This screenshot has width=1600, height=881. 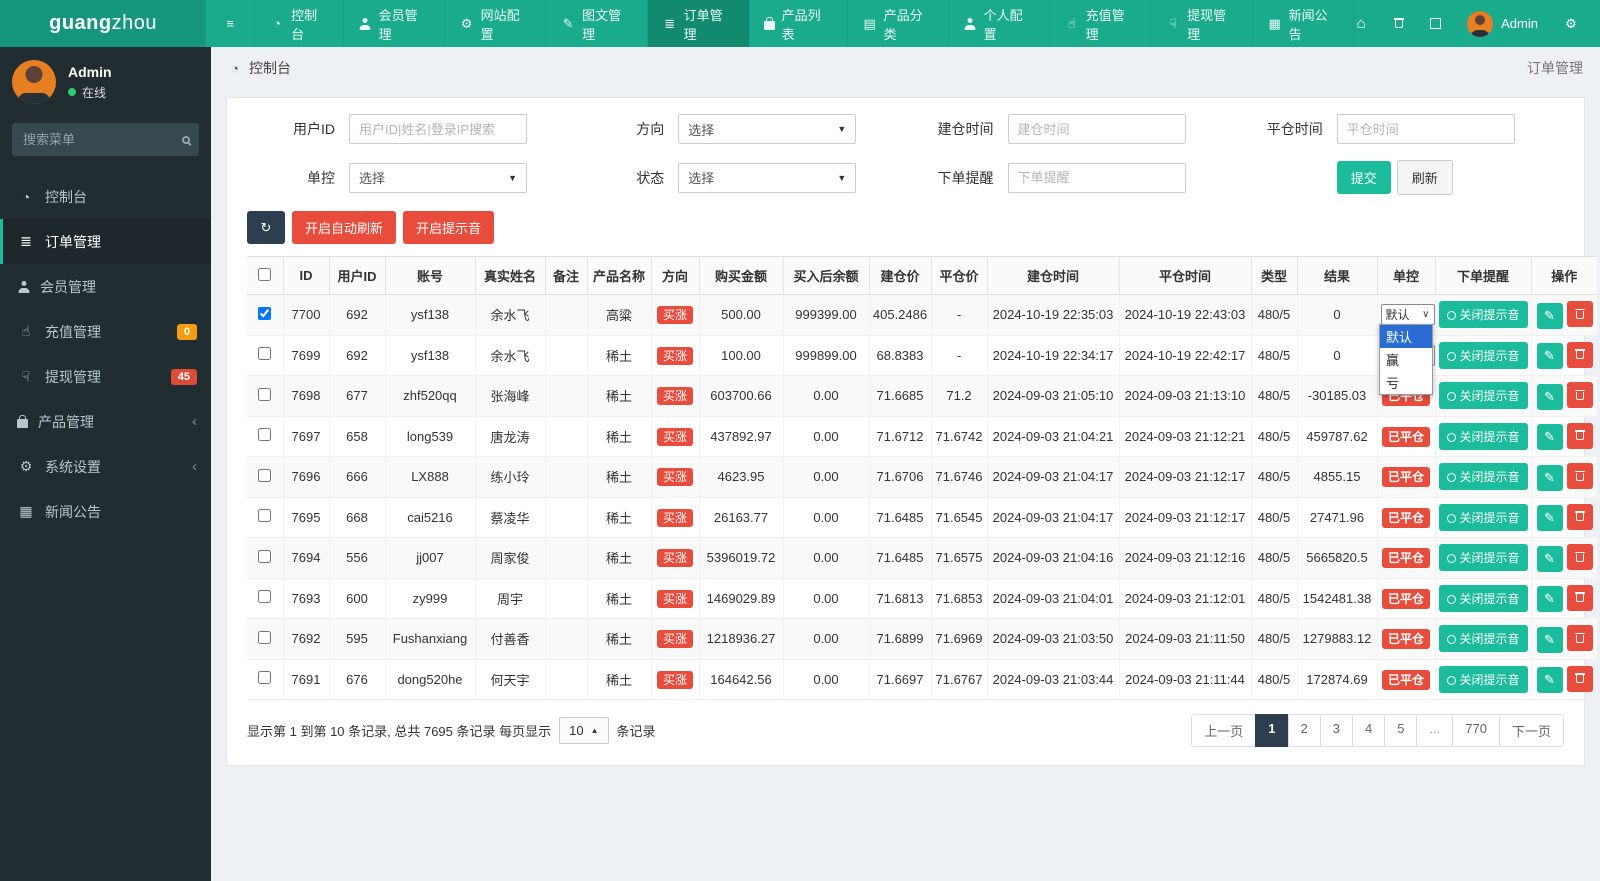 What do you see at coordinates (105, 511) in the screenshot?
I see `sidebar-item-news: ▦ 新闻公告` at bounding box center [105, 511].